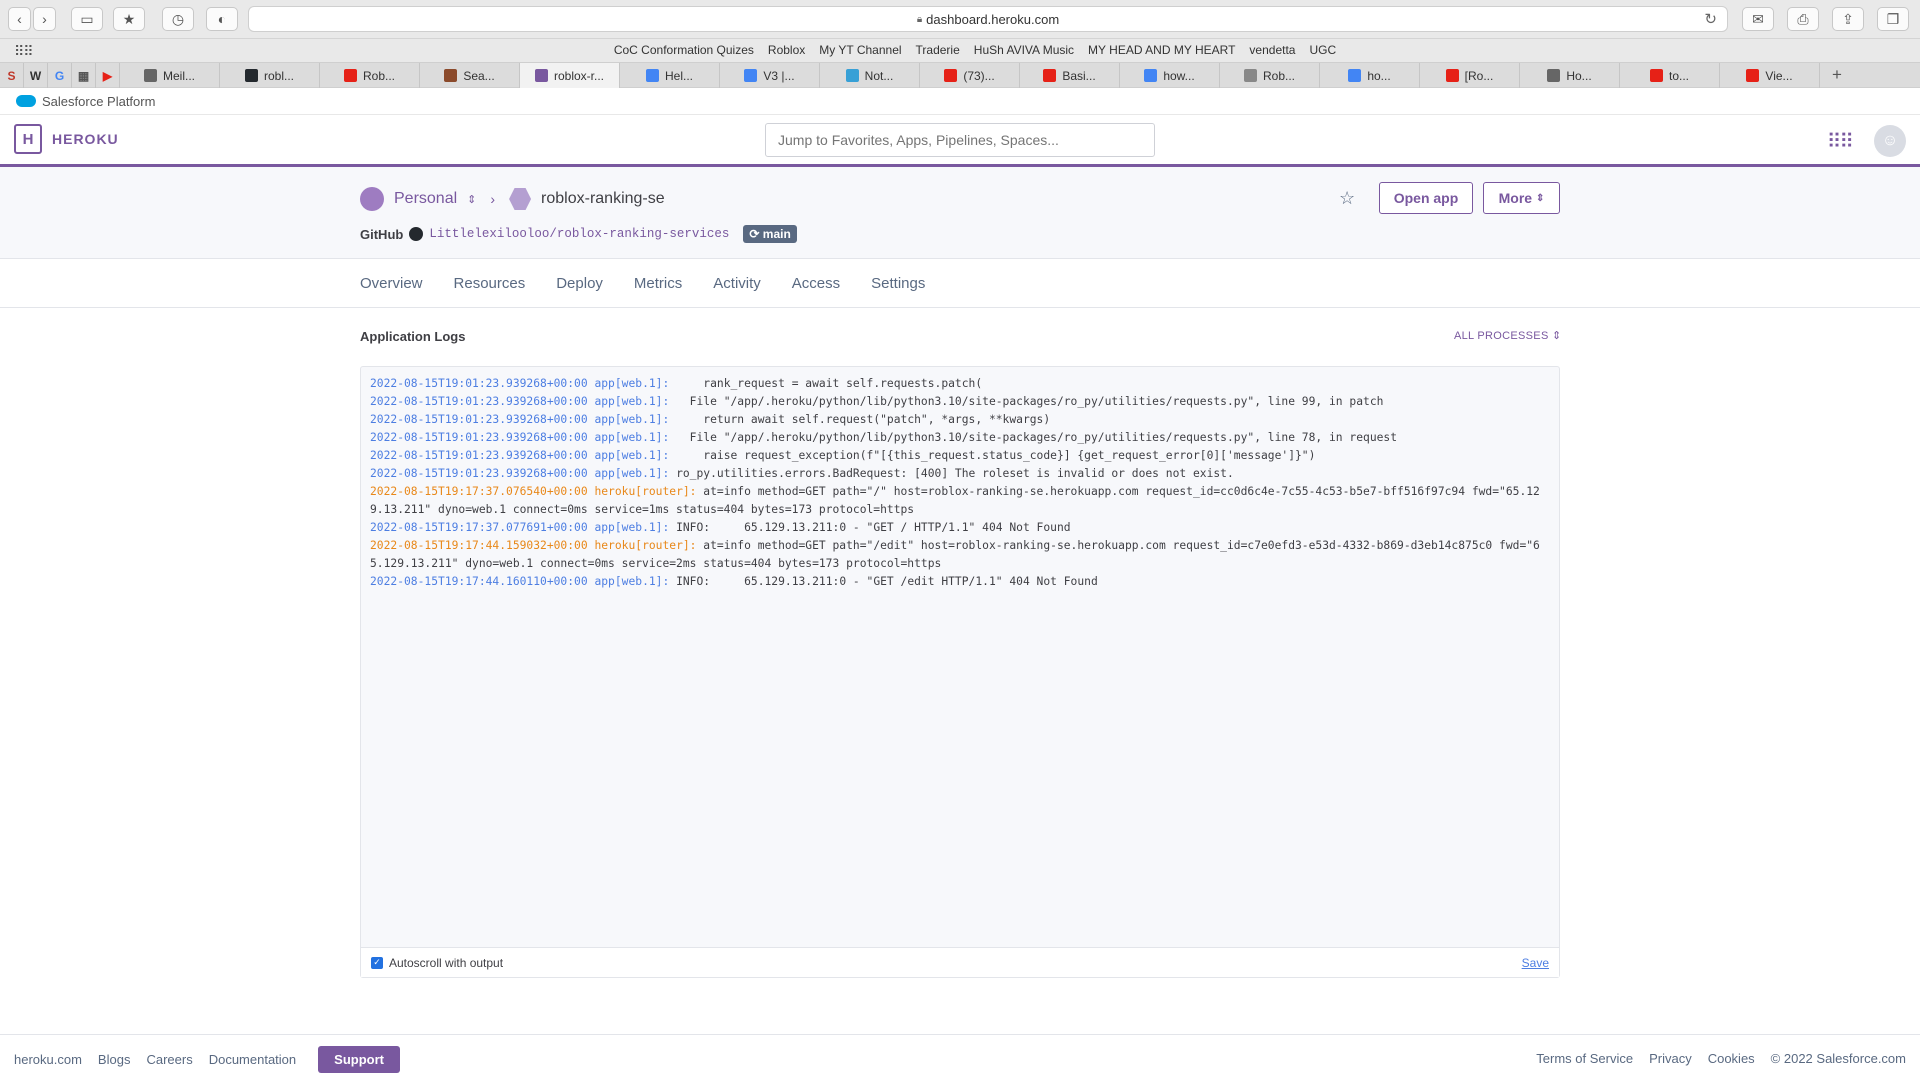  What do you see at coordinates (1161, 50) in the screenshot?
I see `favorite-item: MY HEAD AND MY HEART` at bounding box center [1161, 50].